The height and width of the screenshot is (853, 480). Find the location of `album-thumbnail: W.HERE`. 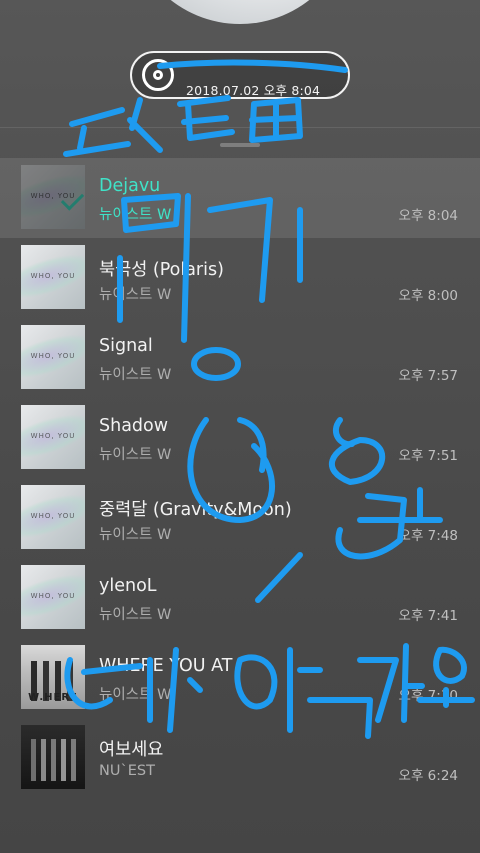

album-thumbnail: W.HERE is located at coordinates (53, 677).